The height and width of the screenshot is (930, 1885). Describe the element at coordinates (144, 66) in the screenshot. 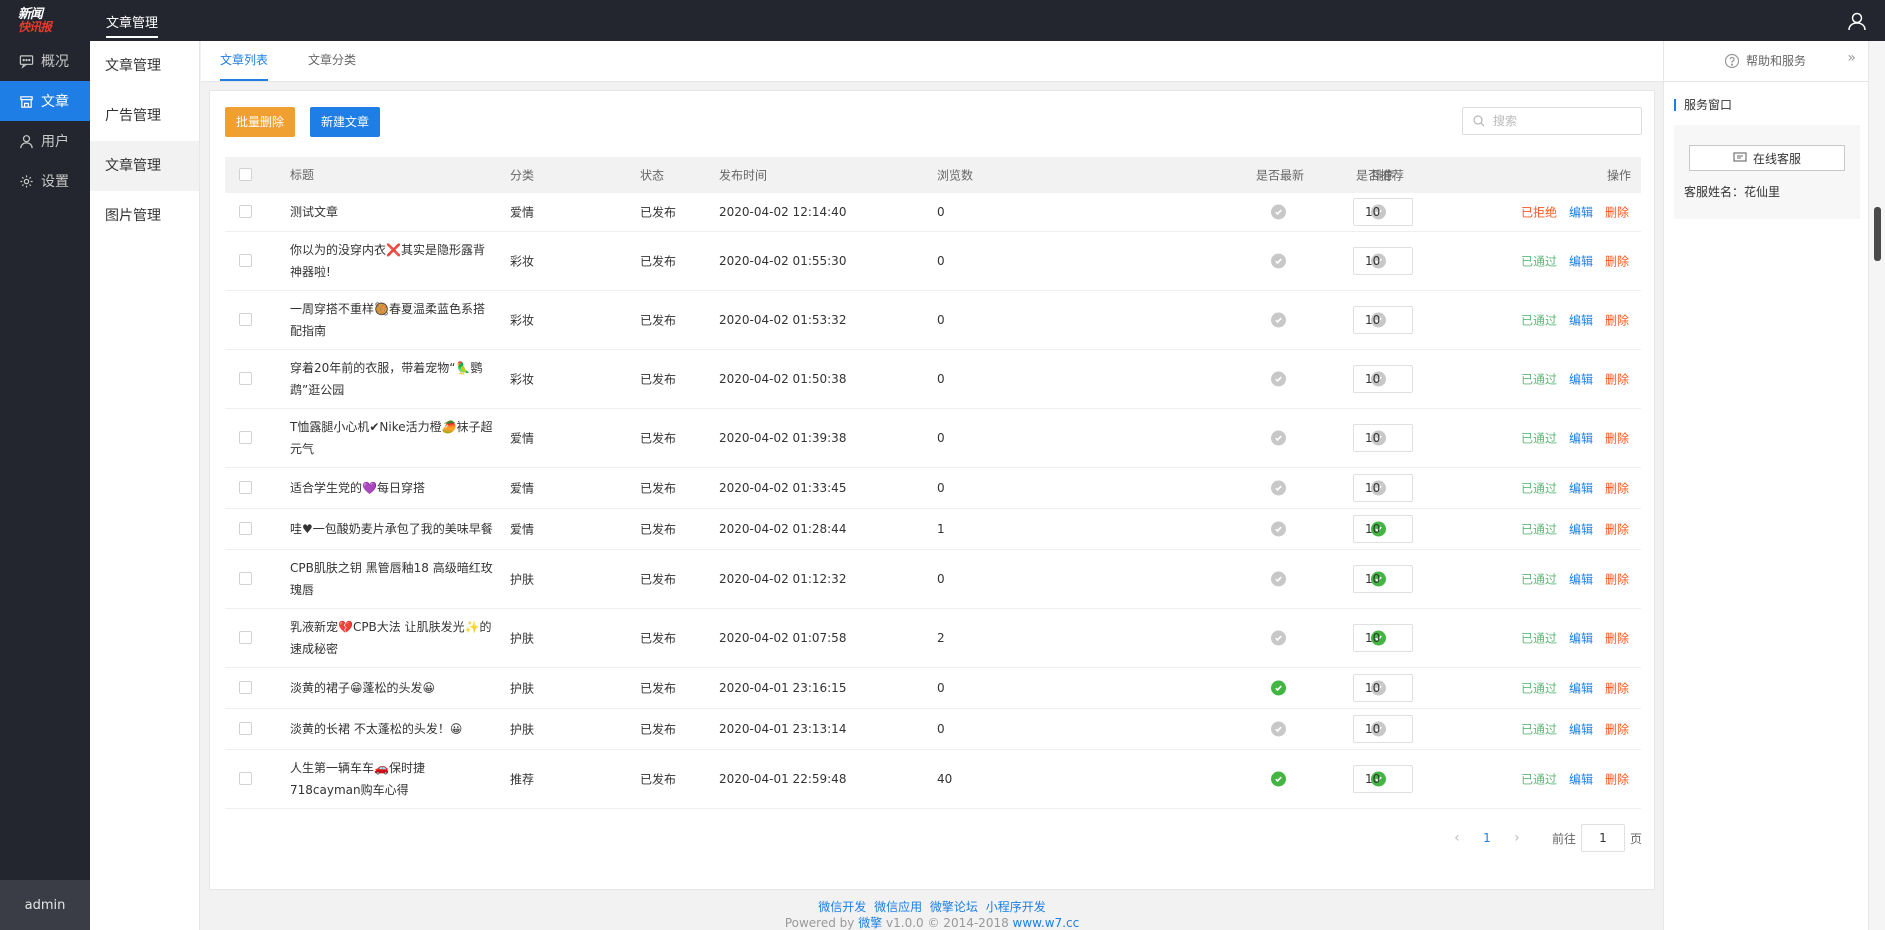

I see `subnav-item-article-management: 文章管理` at that location.